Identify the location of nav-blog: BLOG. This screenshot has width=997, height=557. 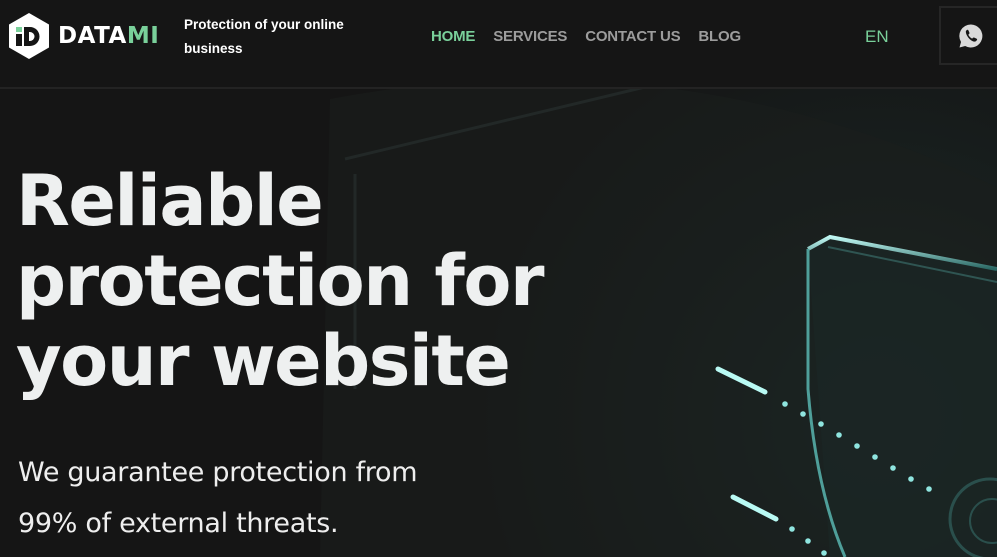
(719, 37).